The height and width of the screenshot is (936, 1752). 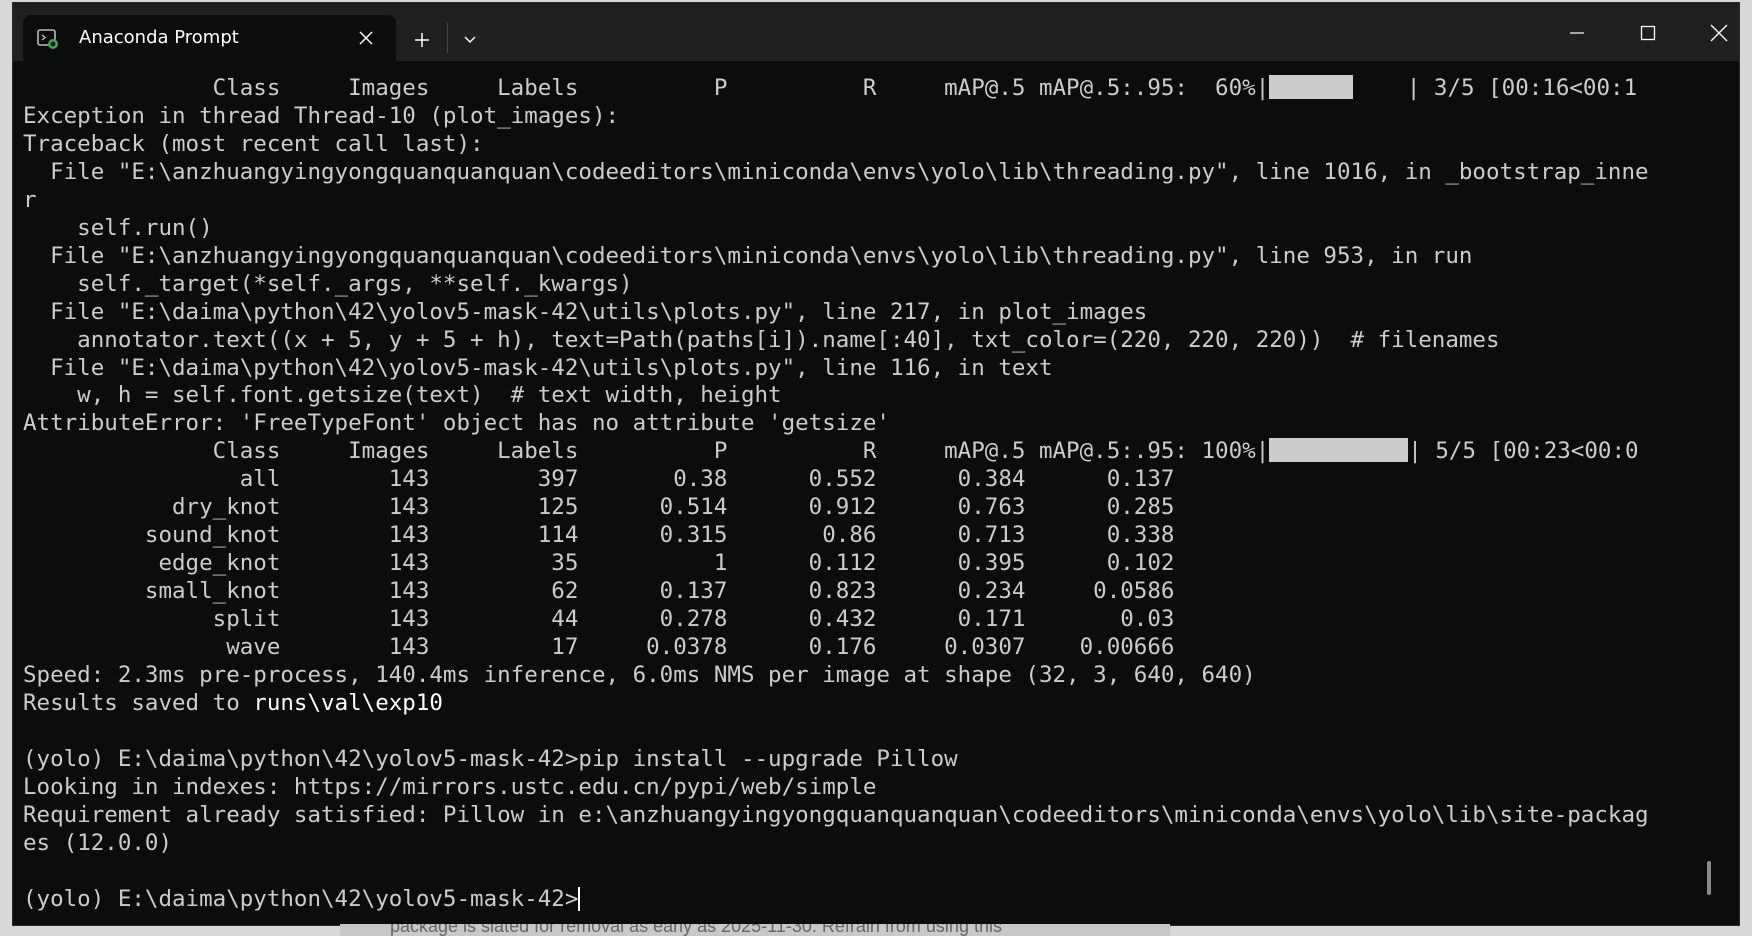 I want to click on text-cursor, so click(x=579, y=898).